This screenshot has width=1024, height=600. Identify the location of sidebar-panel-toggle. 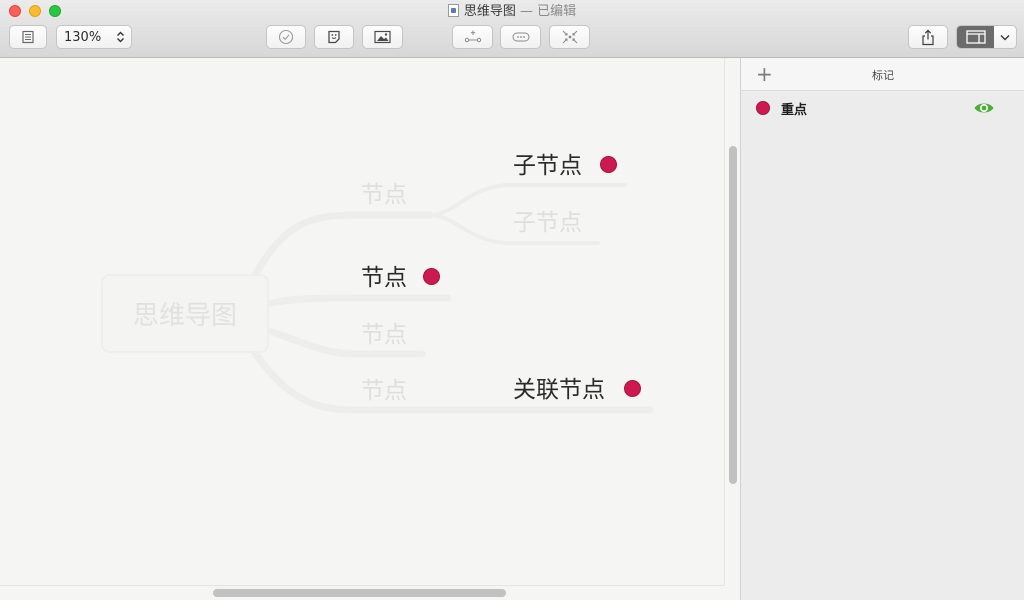
(975, 37).